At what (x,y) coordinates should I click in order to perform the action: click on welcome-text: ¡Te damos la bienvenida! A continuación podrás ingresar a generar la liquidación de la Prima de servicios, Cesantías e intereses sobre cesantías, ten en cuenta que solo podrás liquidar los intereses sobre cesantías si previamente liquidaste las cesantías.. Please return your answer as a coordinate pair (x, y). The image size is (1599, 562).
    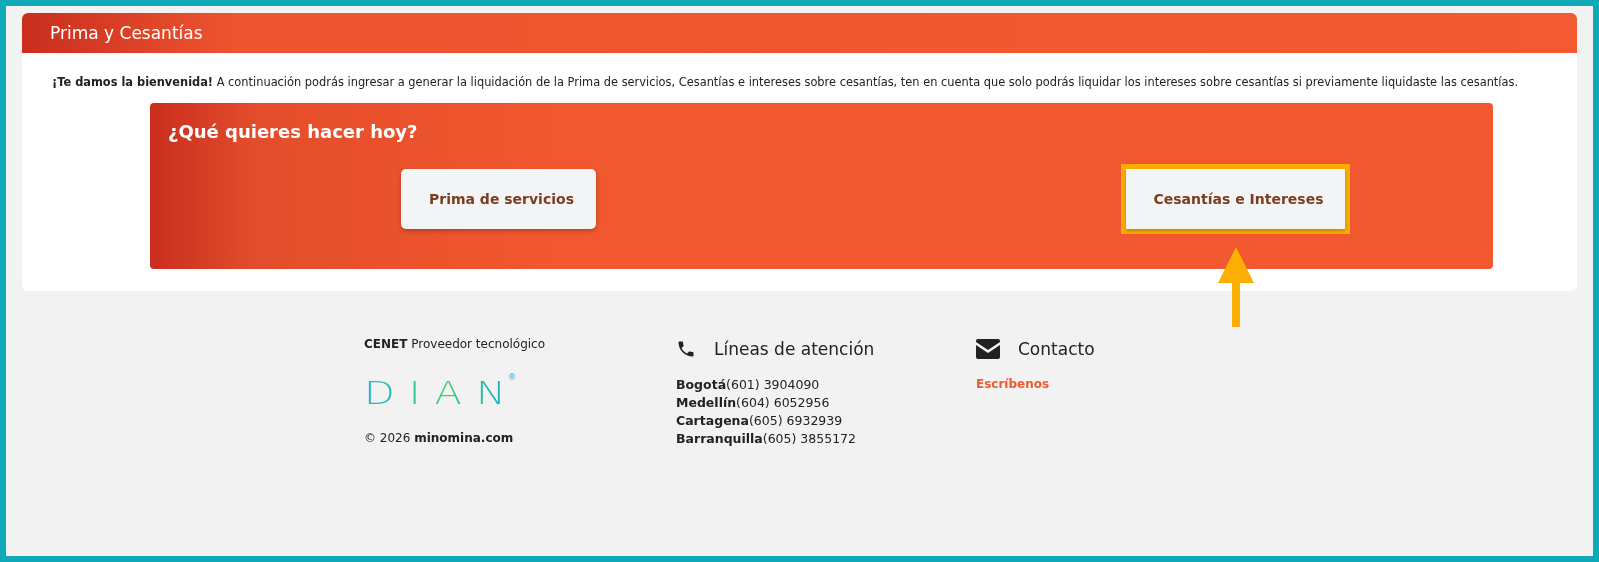
    Looking at the image, I should click on (785, 82).